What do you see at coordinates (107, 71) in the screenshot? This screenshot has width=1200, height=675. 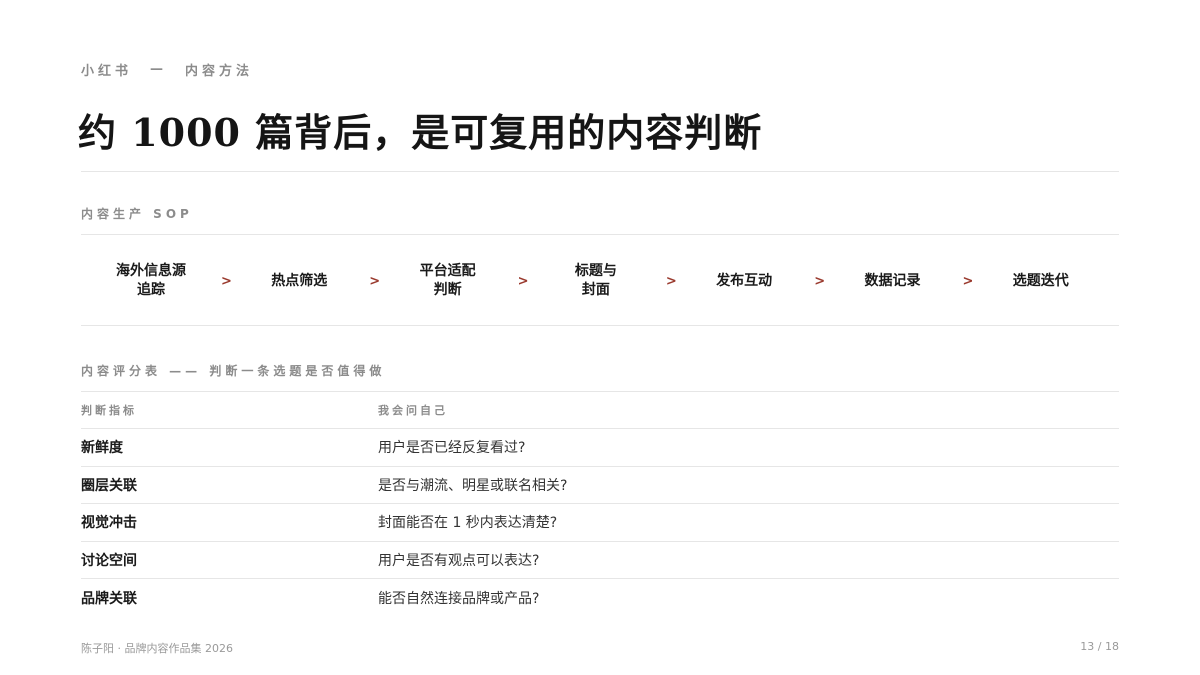 I see `eyebrow-brand: 小红书` at bounding box center [107, 71].